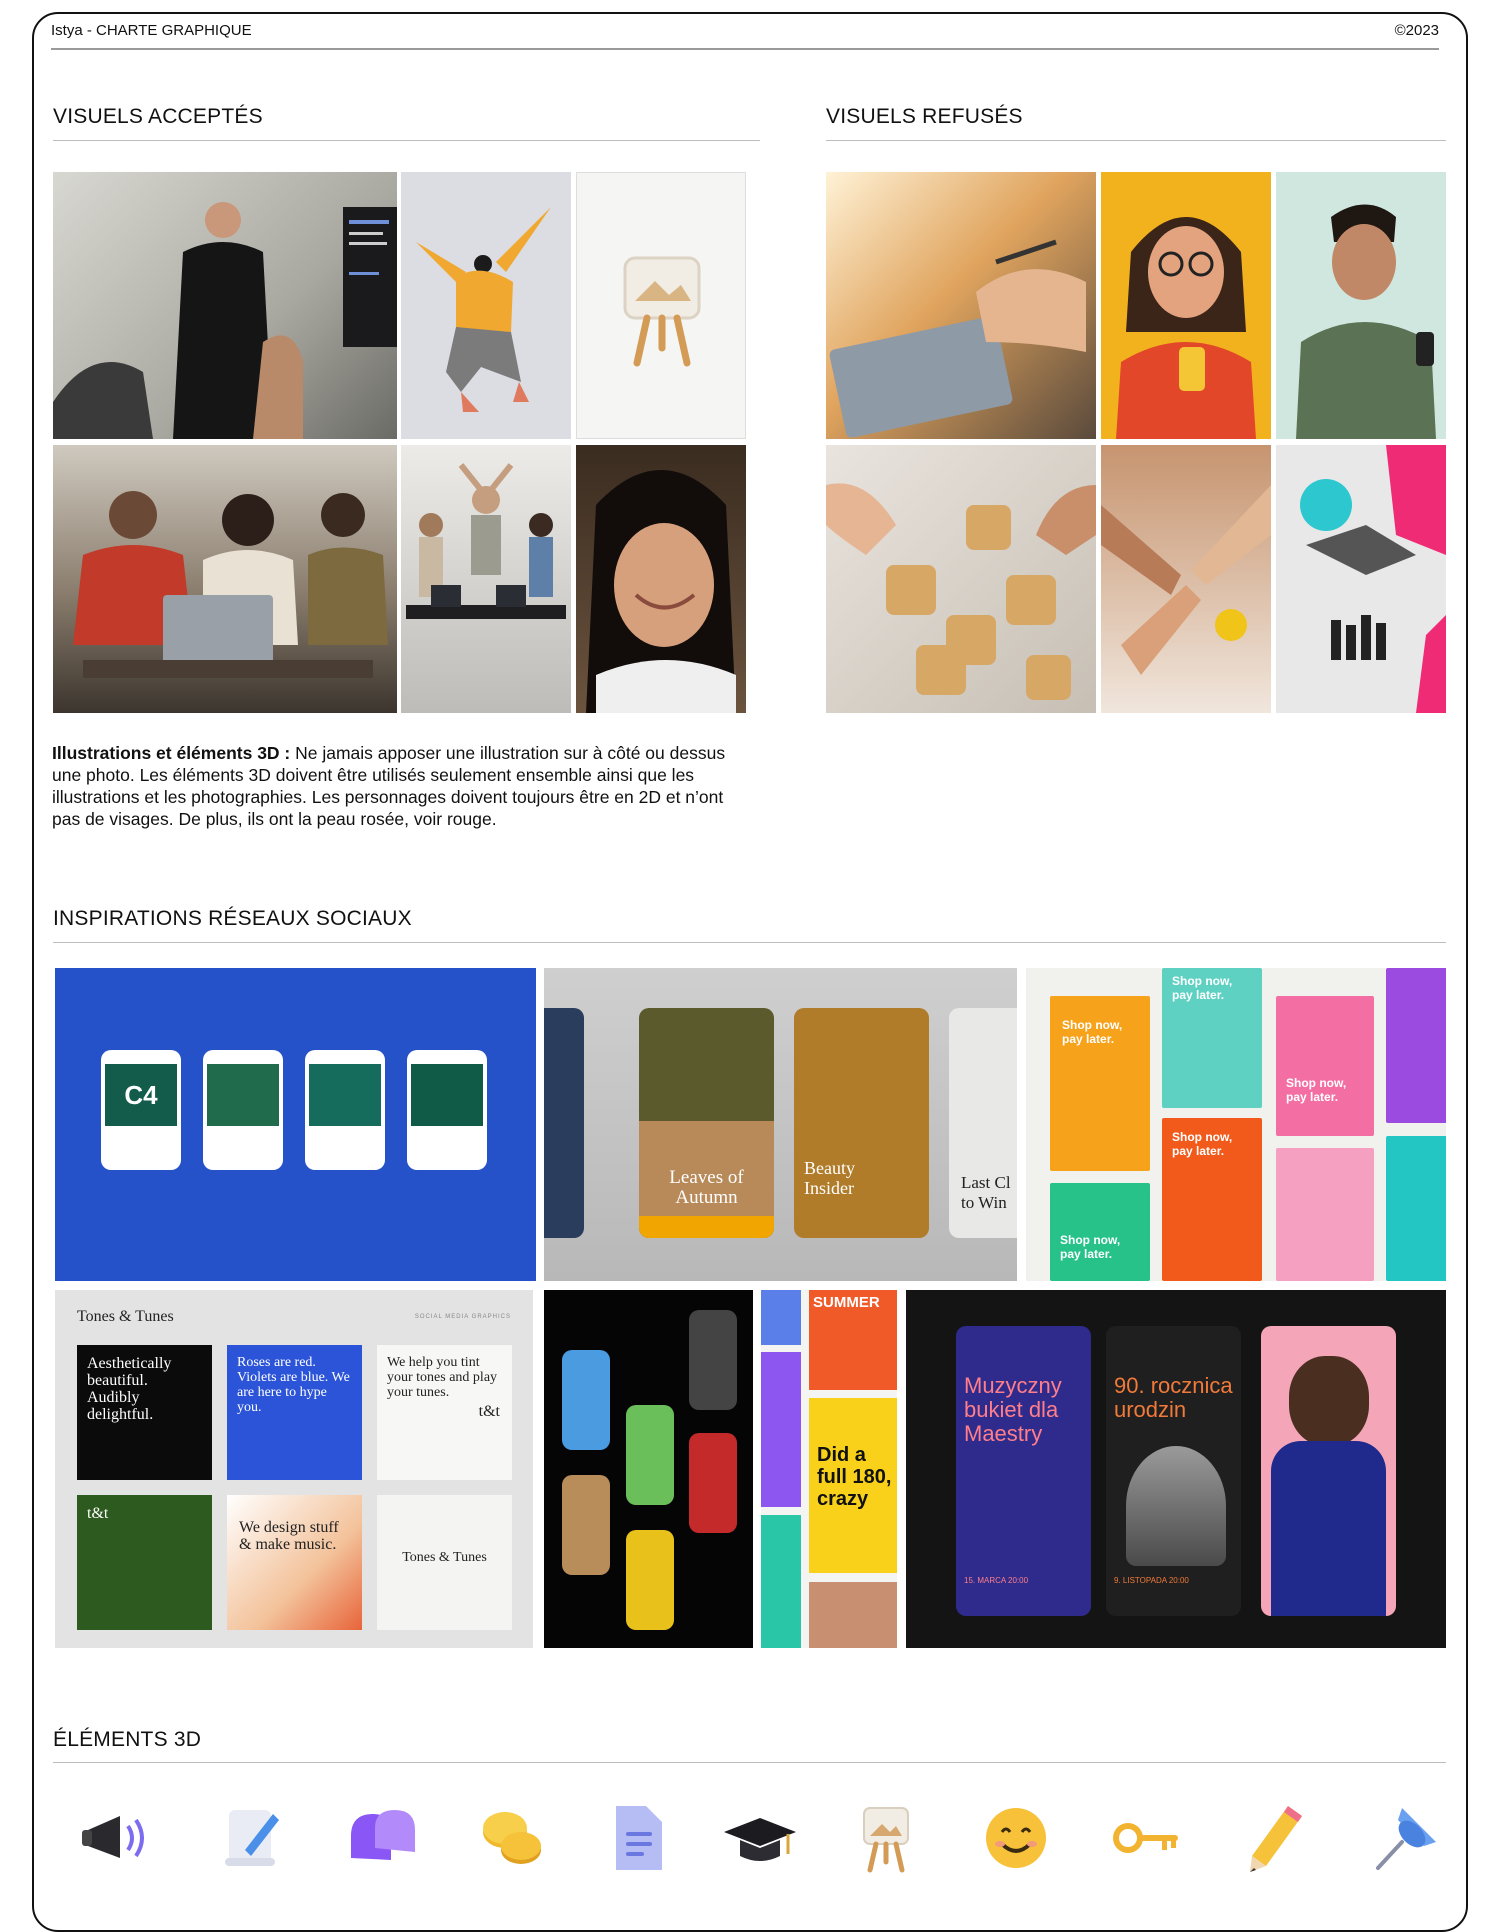  What do you see at coordinates (98, 1513) in the screenshot?
I see `tones-post-4-text: t&t` at bounding box center [98, 1513].